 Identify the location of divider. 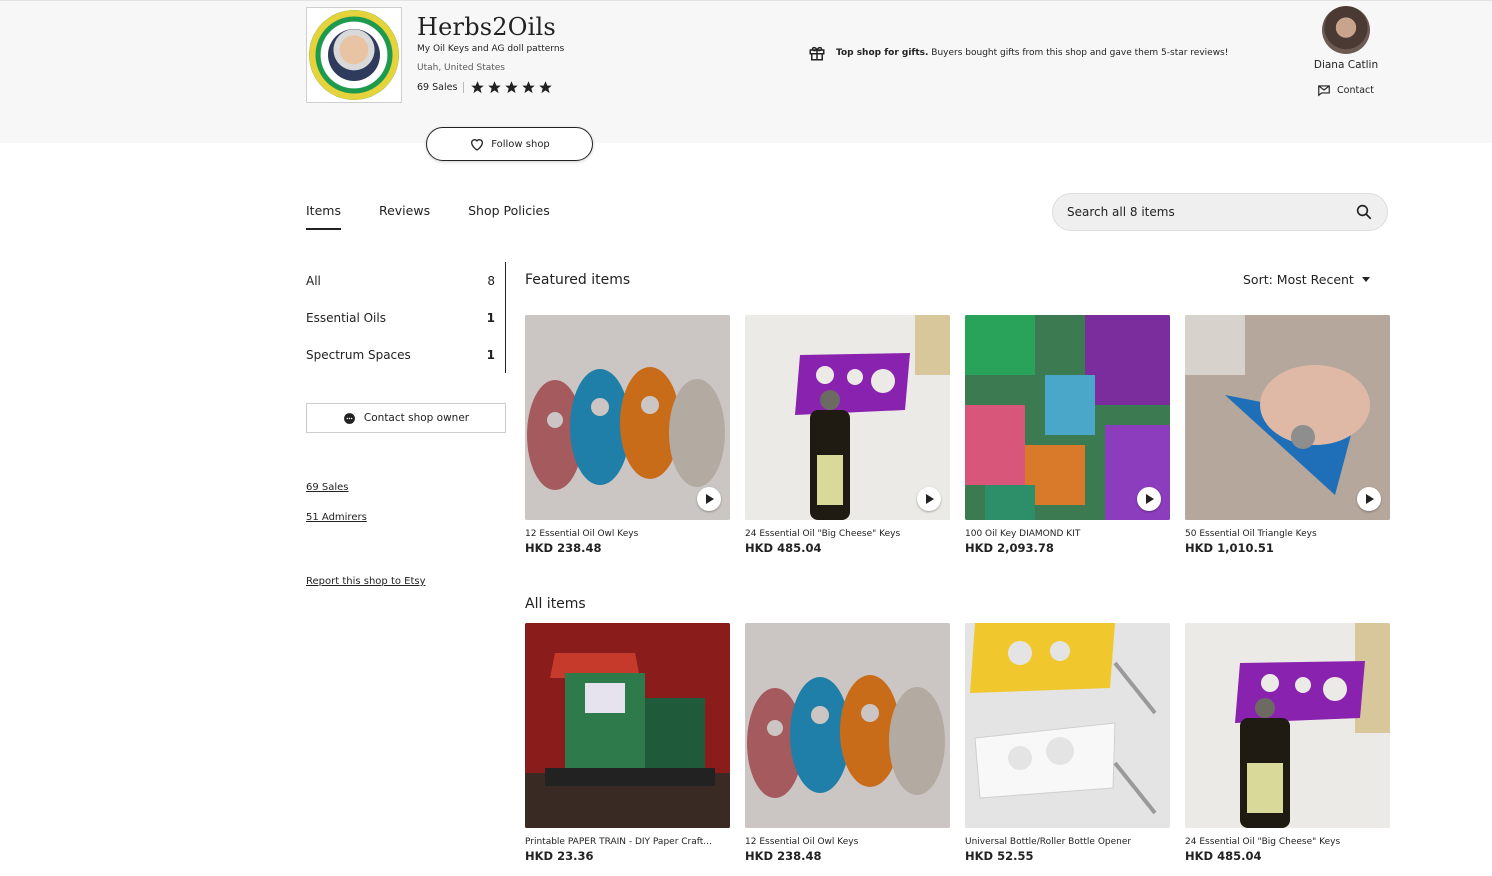
(464, 87).